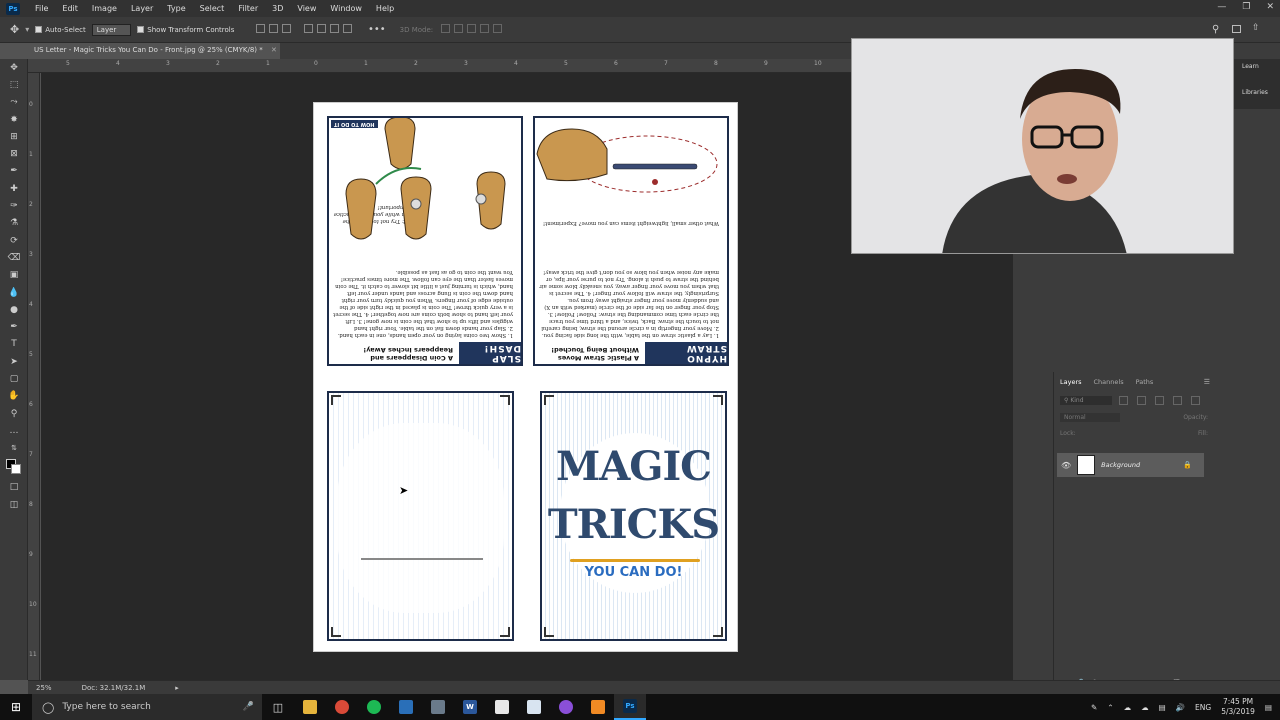 This screenshot has width=1280, height=720. Describe the element at coordinates (1177, 400) in the screenshot. I see `filter-shape-icon` at that location.